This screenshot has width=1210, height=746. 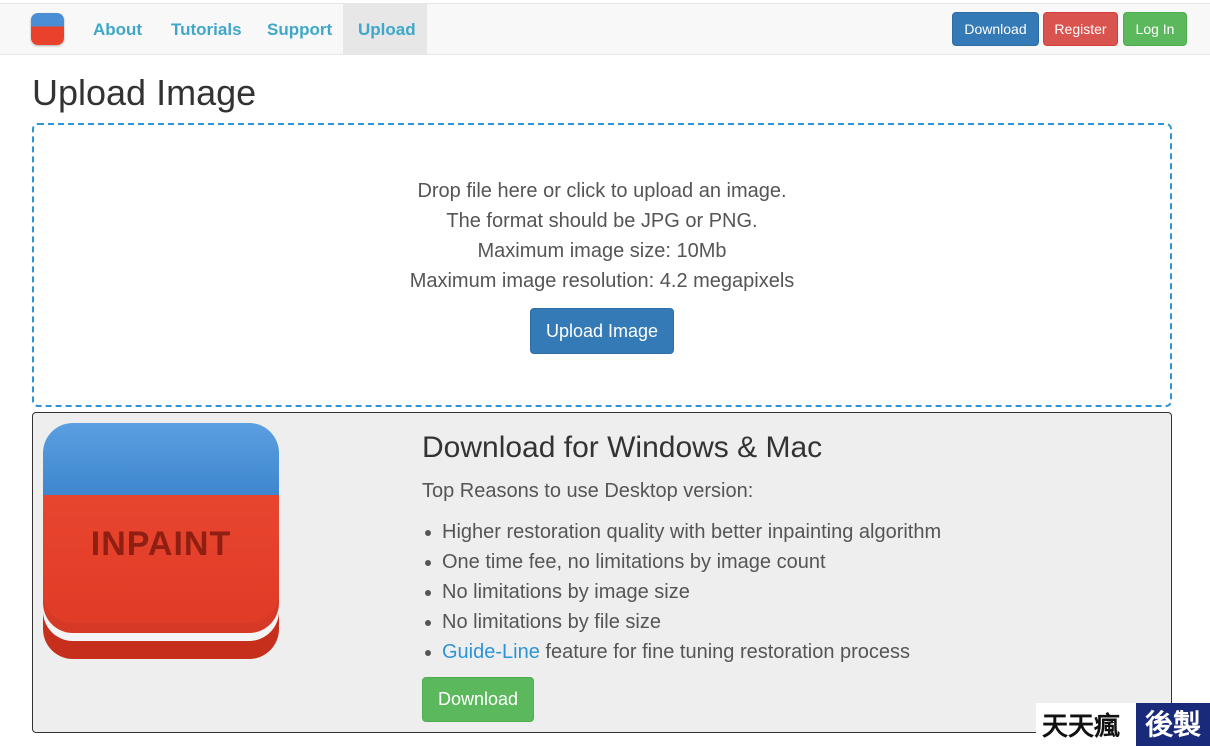 What do you see at coordinates (622, 447) in the screenshot?
I see `promo-title: Download for Windows & Mac` at bounding box center [622, 447].